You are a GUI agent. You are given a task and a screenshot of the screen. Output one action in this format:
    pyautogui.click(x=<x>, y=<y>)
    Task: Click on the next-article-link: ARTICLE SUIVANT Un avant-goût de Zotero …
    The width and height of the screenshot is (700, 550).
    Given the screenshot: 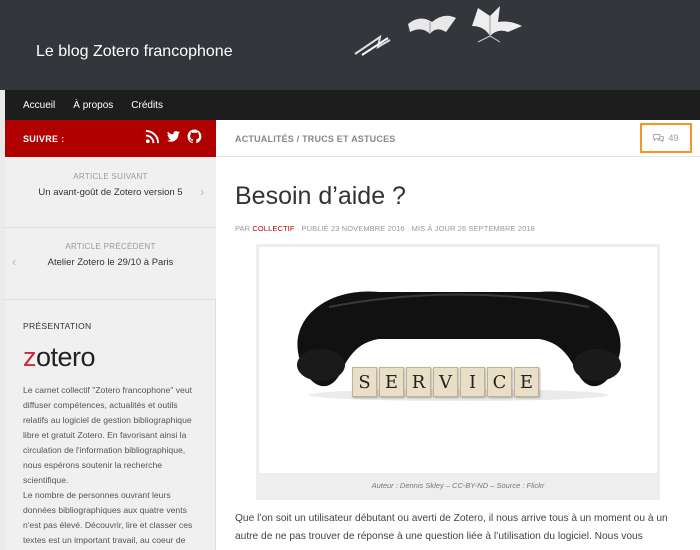 What is the action you would take?
    pyautogui.click(x=110, y=193)
    